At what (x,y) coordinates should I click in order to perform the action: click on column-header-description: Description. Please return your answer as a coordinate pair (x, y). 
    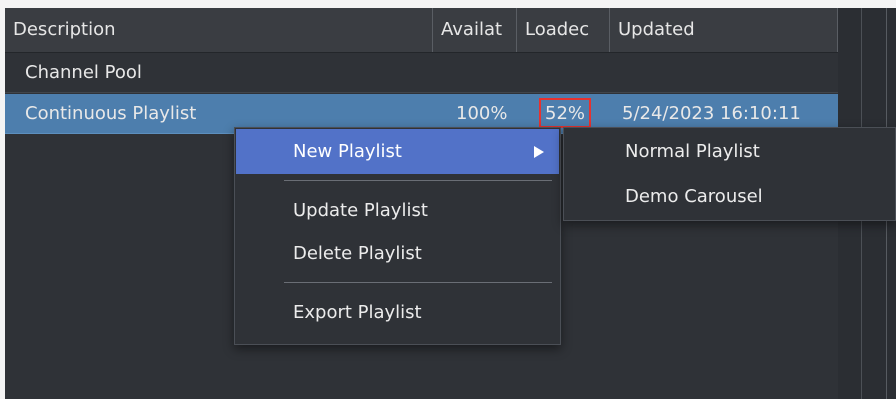
    Looking at the image, I should click on (219, 30).